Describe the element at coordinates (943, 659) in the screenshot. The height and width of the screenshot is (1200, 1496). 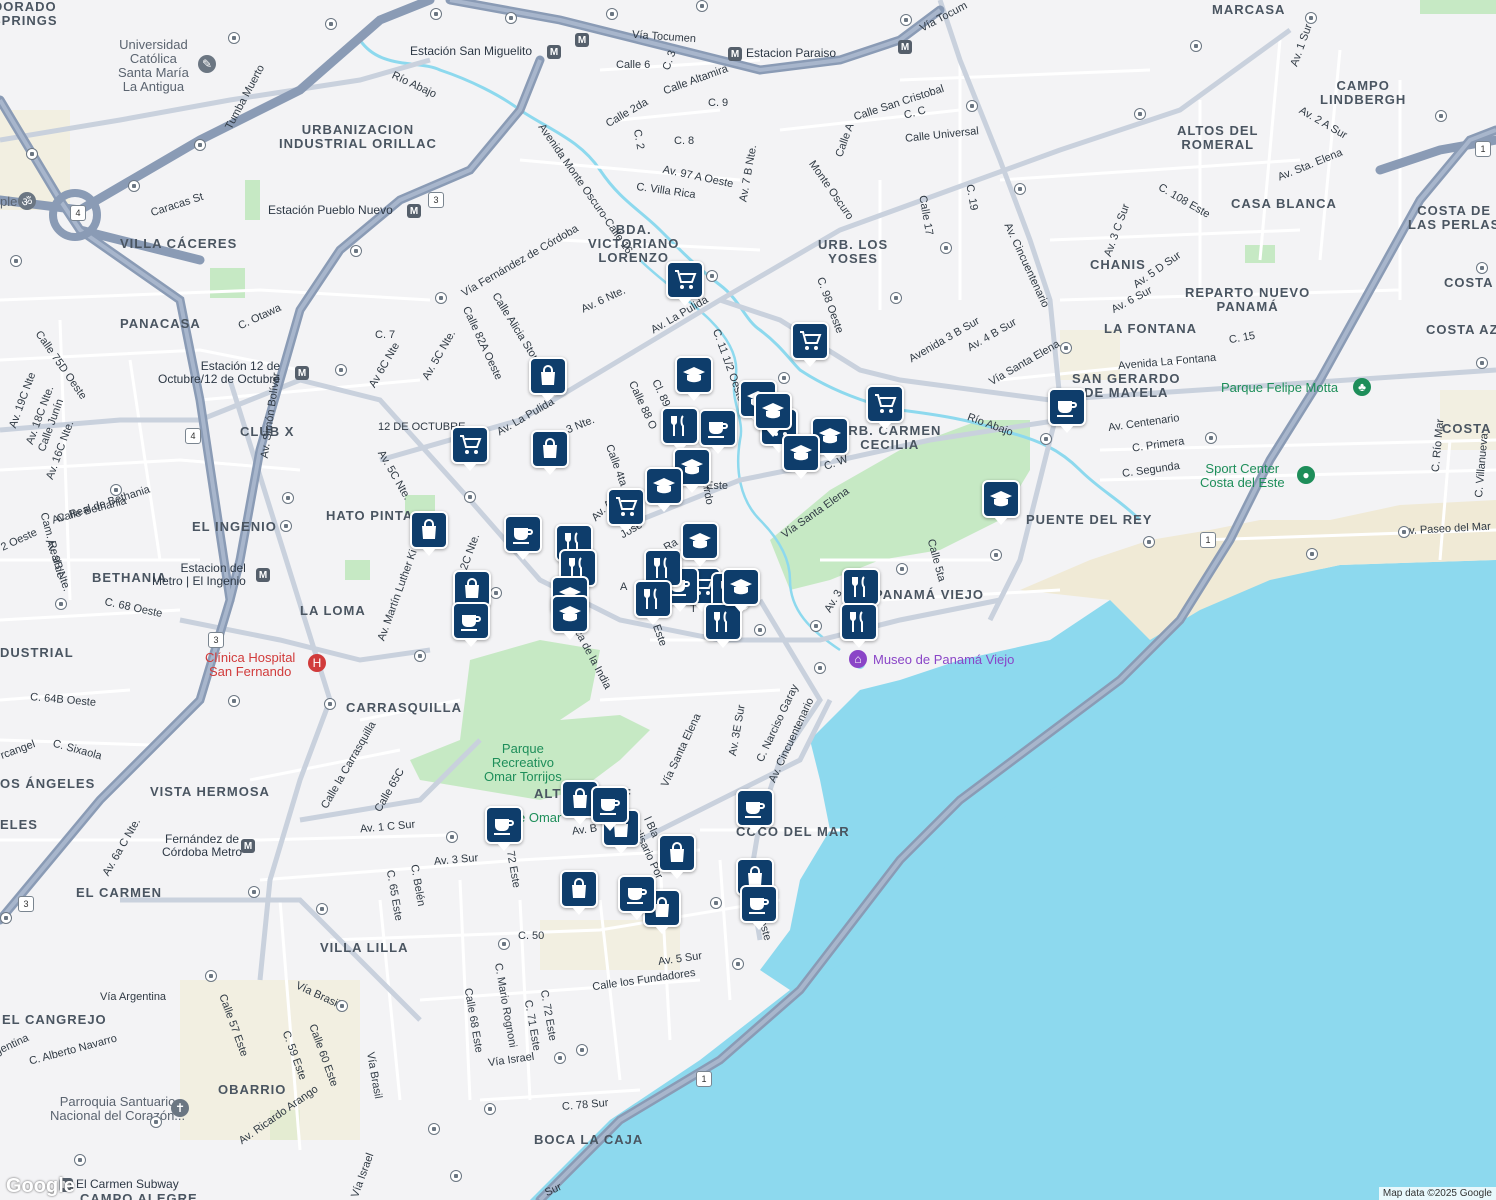
I see `poi-museo: Museo de Panamá Viejo` at that location.